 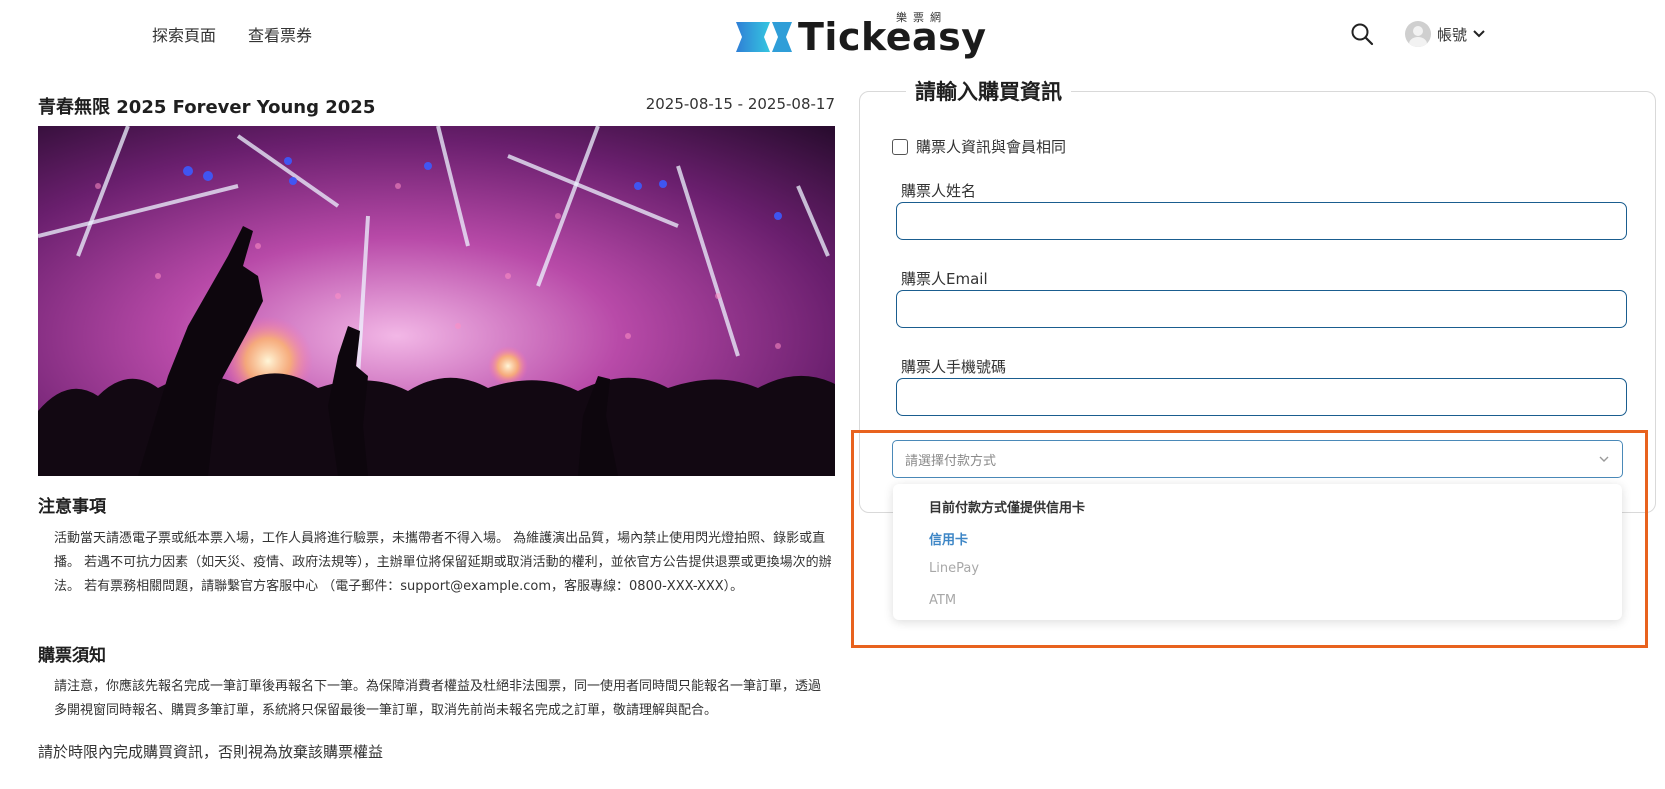 What do you see at coordinates (72, 507) in the screenshot?
I see `notes-title: 注意事項` at bounding box center [72, 507].